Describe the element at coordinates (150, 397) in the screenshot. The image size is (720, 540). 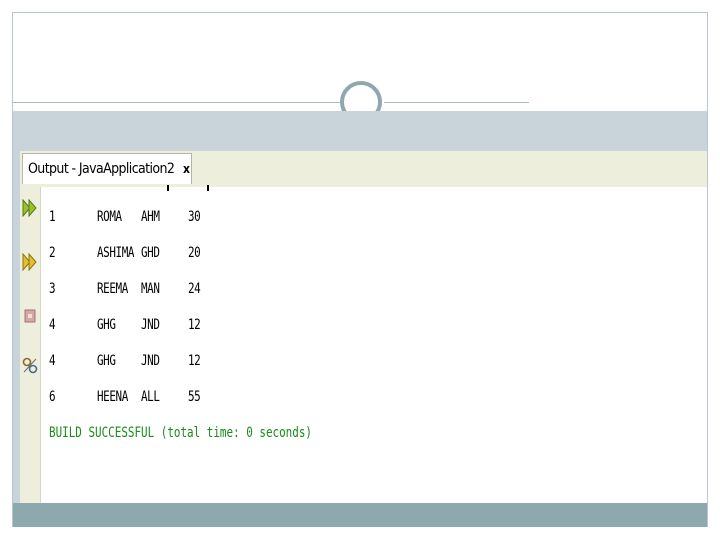
I see `row-city: ALL` at that location.